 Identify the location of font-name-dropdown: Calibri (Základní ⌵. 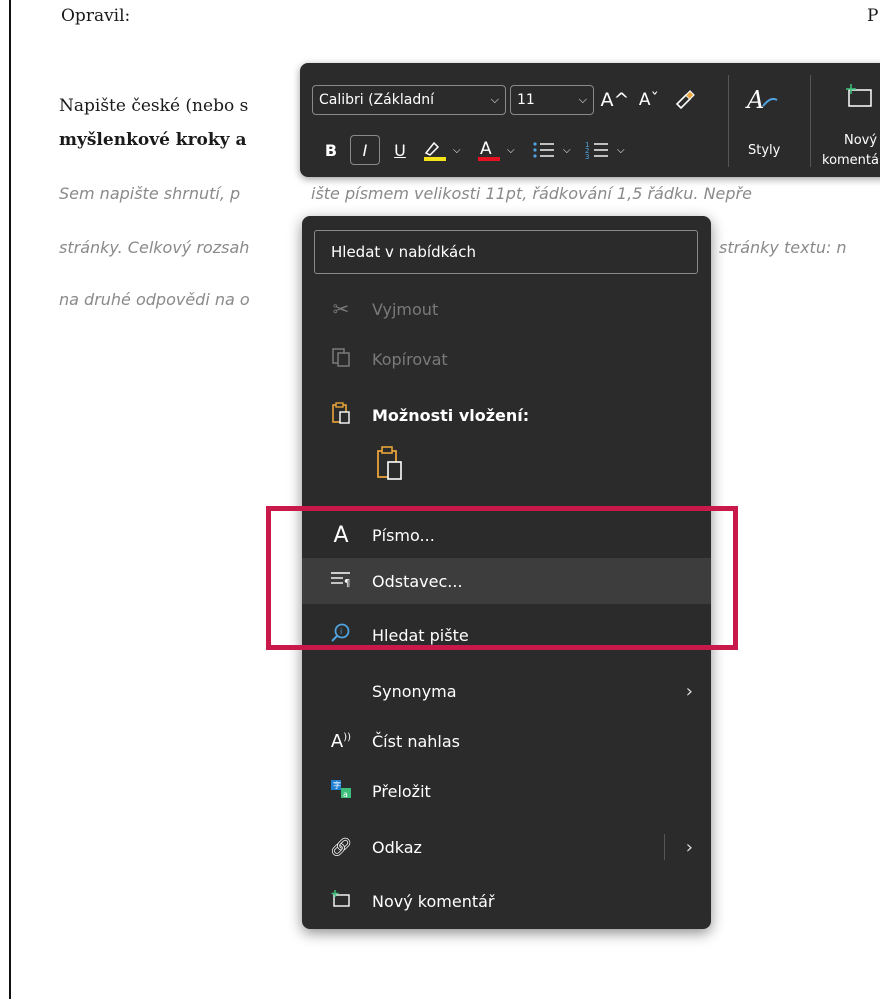
(409, 100).